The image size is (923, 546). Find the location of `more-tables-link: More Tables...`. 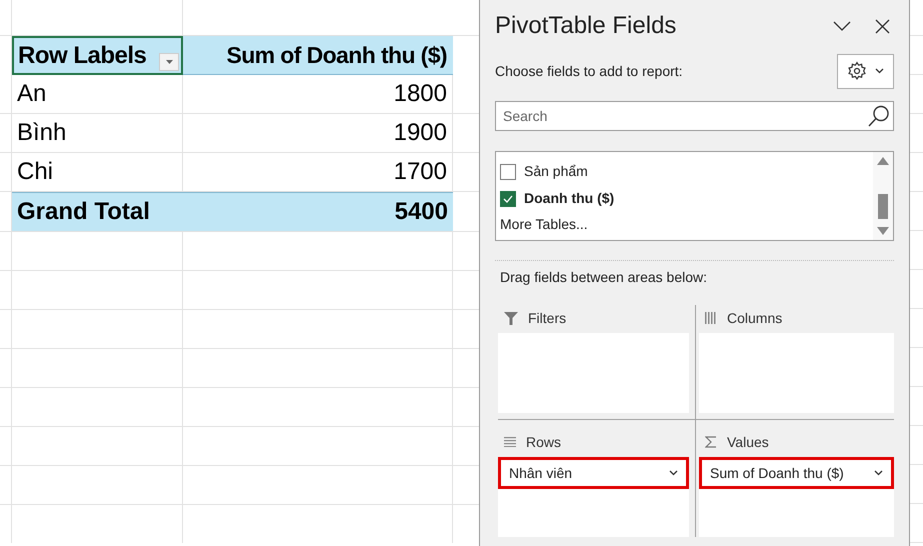

more-tables-link: More Tables... is located at coordinates (686, 224).